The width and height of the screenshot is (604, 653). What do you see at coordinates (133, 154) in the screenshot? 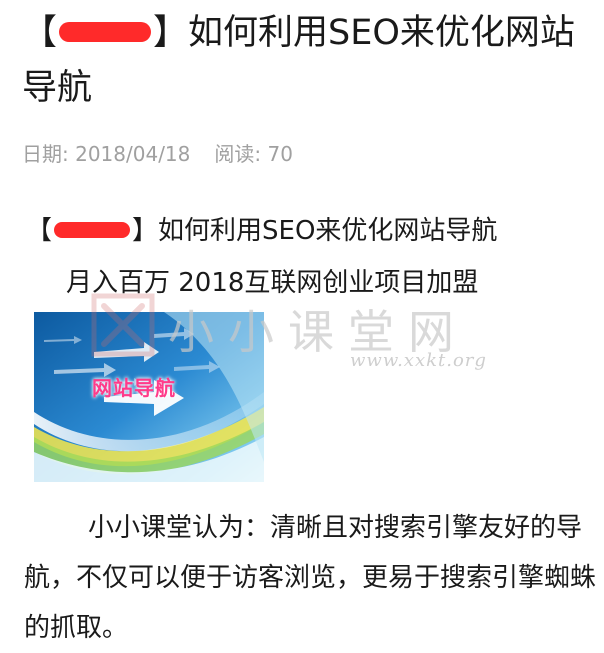
I see `date-value: 2018/04/18` at bounding box center [133, 154].